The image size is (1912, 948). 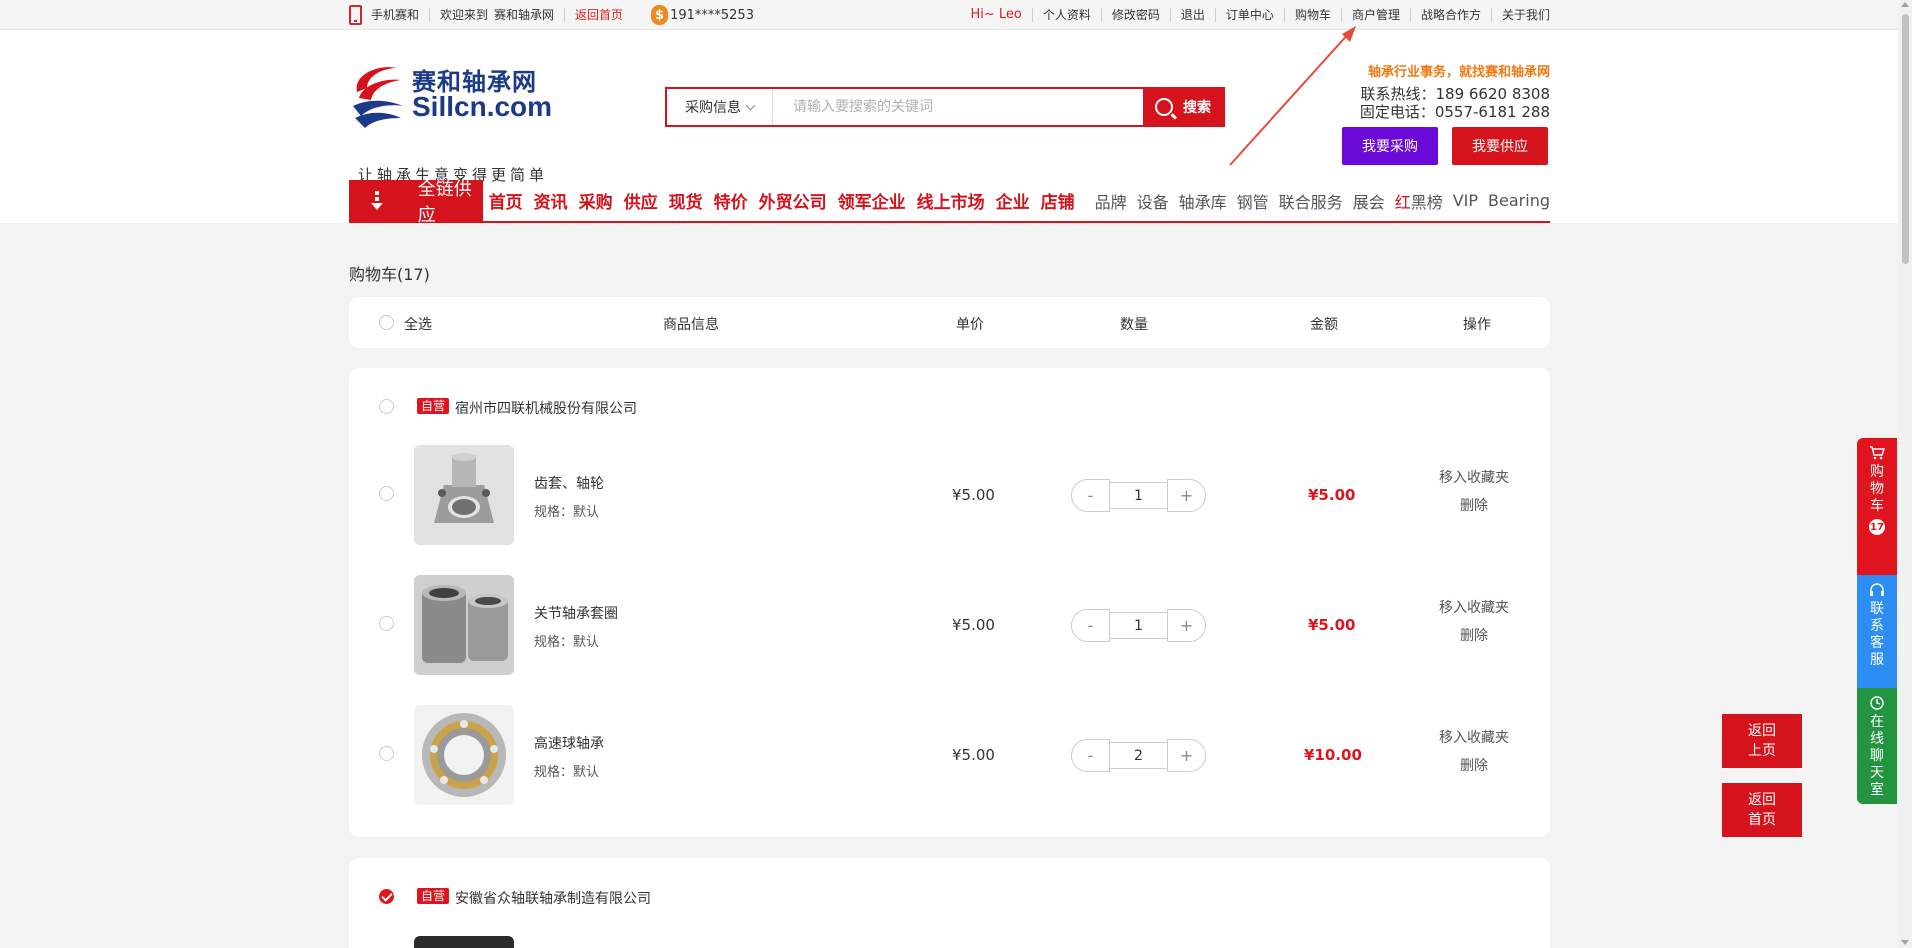 I want to click on topbar-link-about: 关于我们, so click(x=1520, y=15).